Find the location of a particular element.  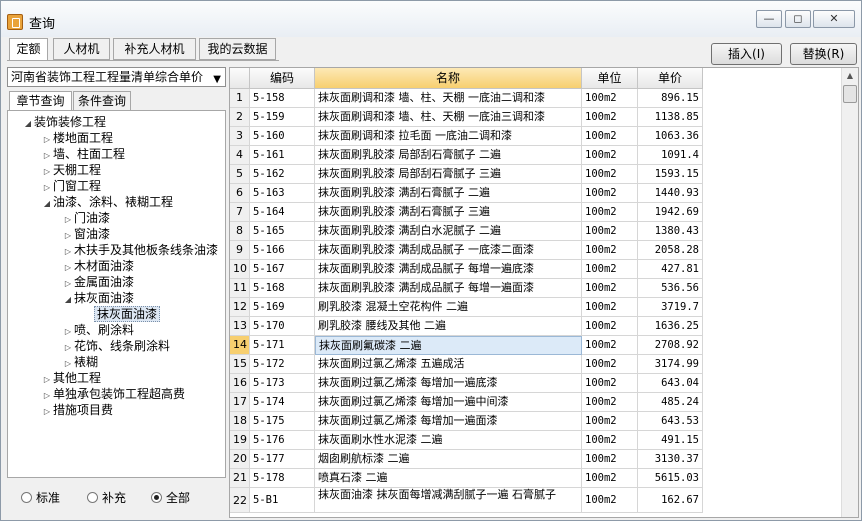

tab-chapter-query: 章节查询 is located at coordinates (40, 101).